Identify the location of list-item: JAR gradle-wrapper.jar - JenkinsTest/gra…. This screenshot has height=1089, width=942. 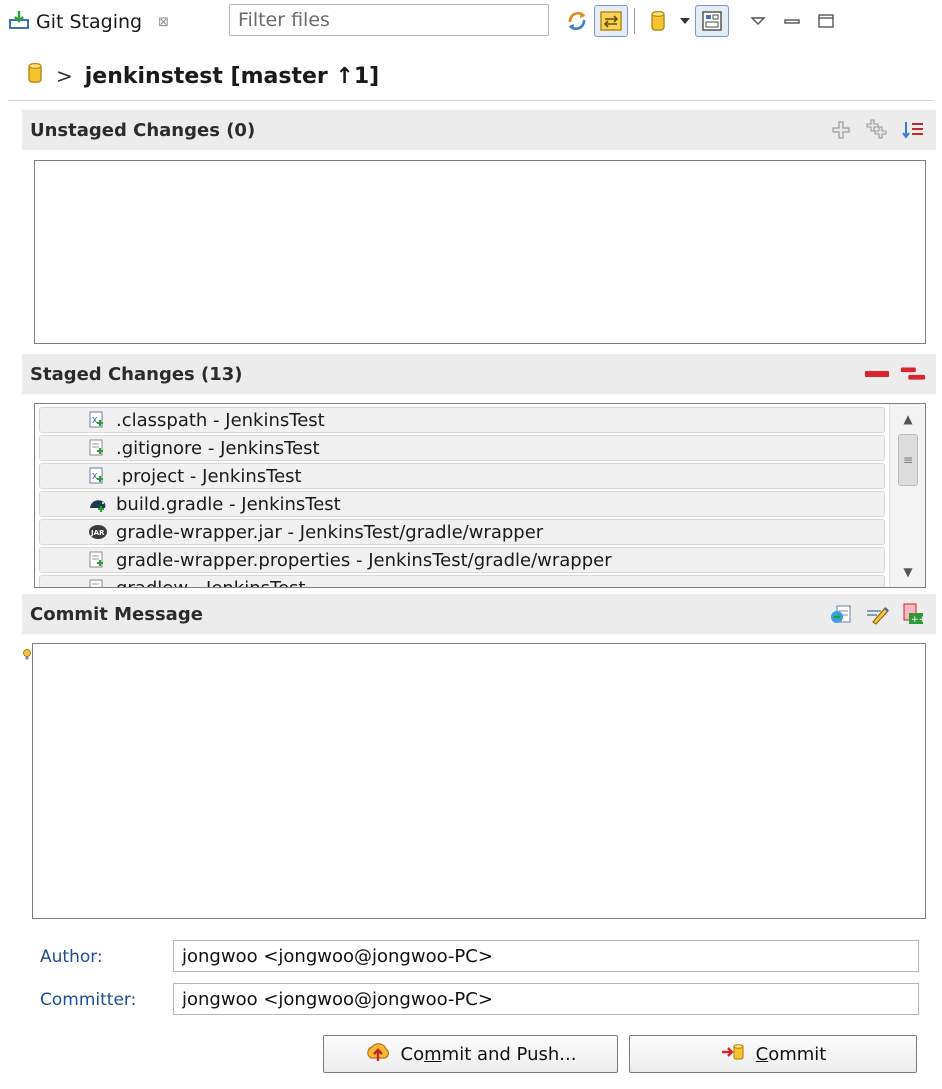
(462, 532).